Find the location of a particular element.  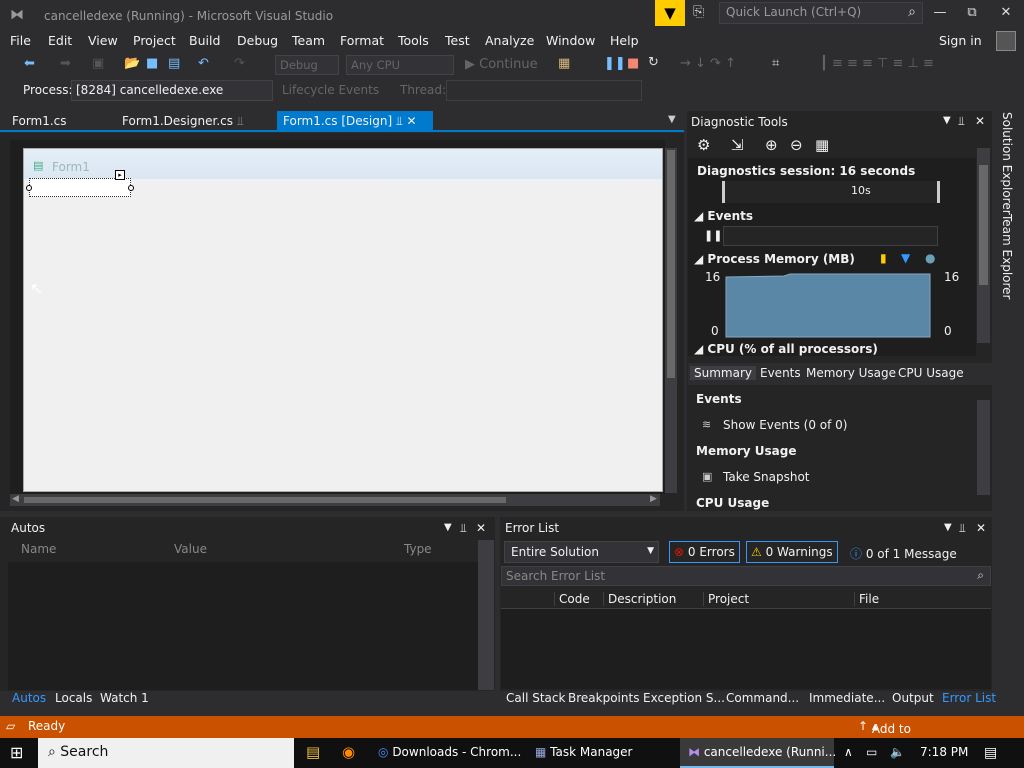

tab-call-stack: Call Stack is located at coordinates (535, 698).